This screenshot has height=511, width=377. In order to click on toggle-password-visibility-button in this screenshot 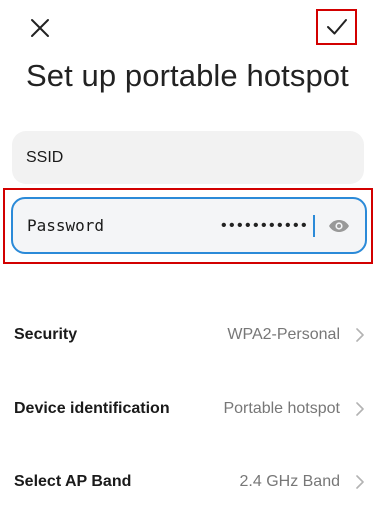, I will do `click(339, 226)`.